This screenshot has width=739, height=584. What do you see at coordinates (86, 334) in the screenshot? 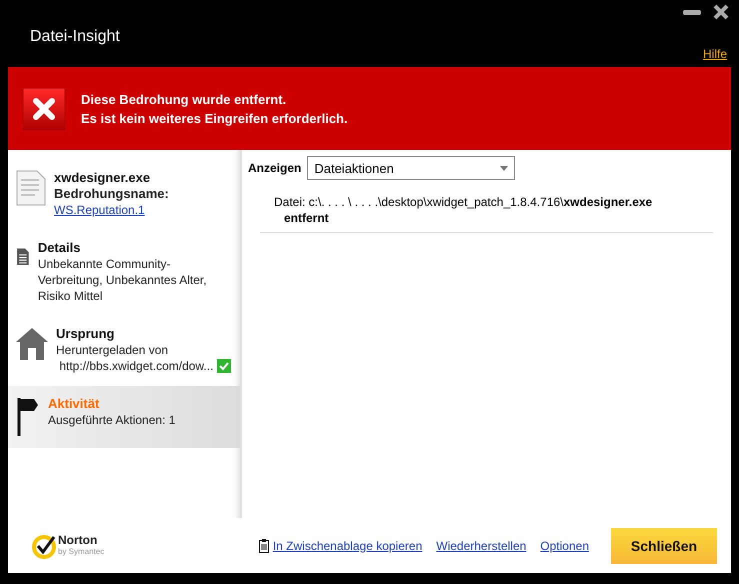
I see `item-title: Ursprung` at bounding box center [86, 334].